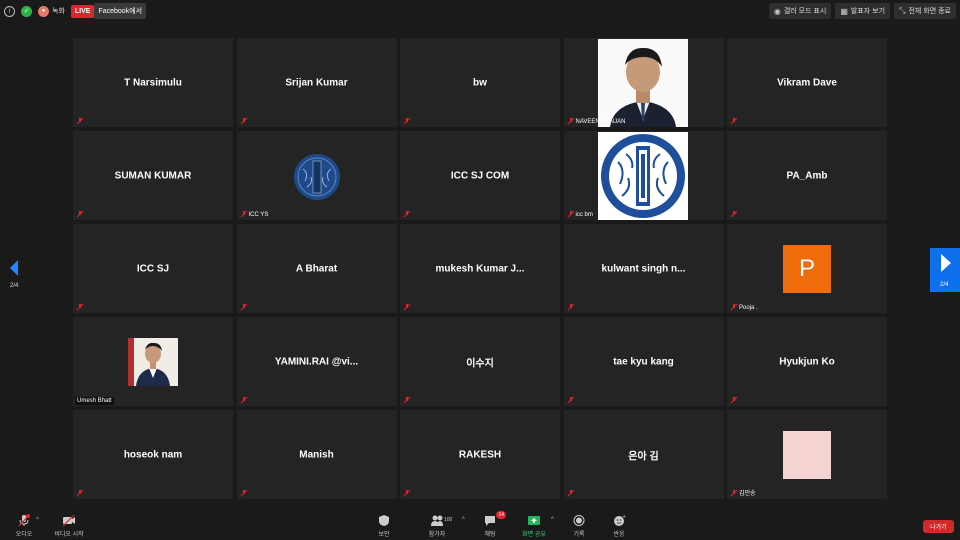 This screenshot has height=540, width=960. I want to click on participant-name: Manish, so click(316, 454).